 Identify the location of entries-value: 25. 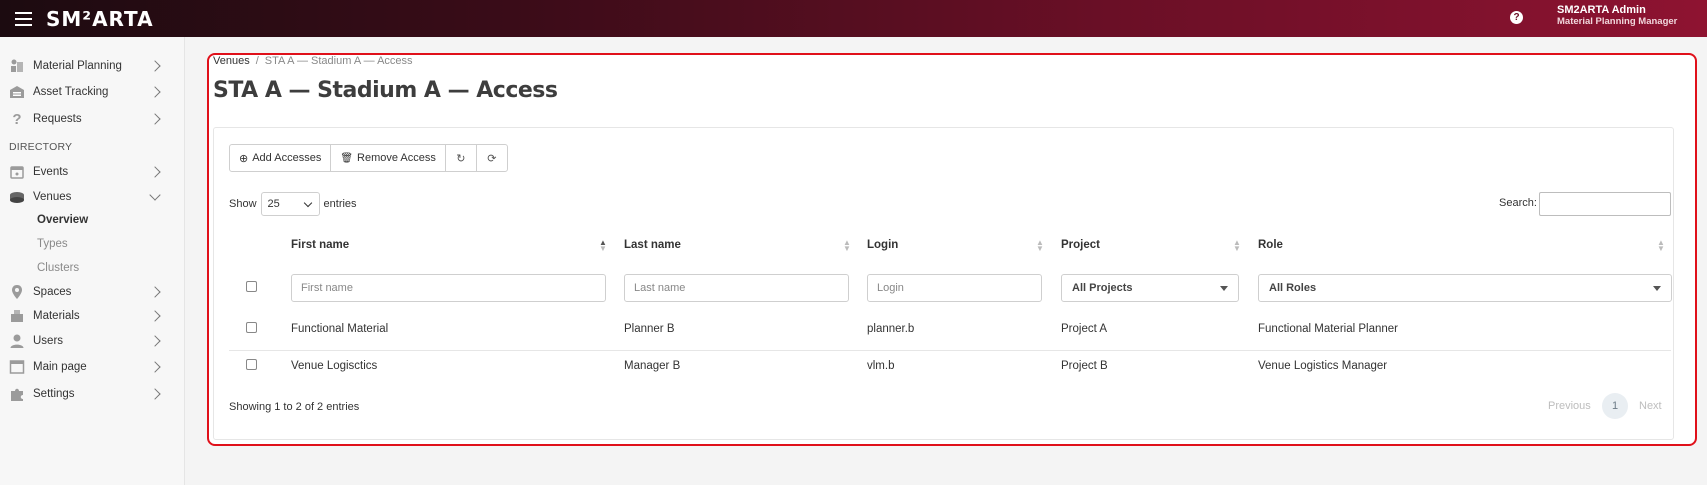
(273, 204).